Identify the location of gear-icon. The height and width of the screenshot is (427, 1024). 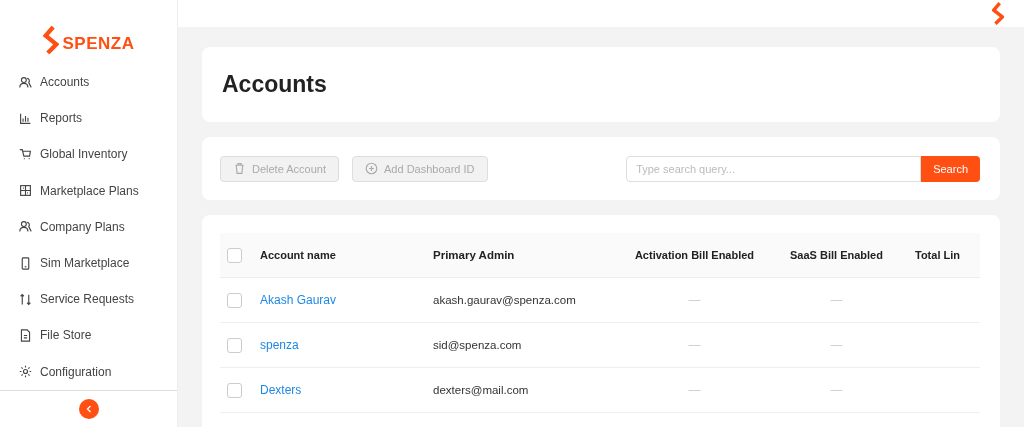
(25, 372).